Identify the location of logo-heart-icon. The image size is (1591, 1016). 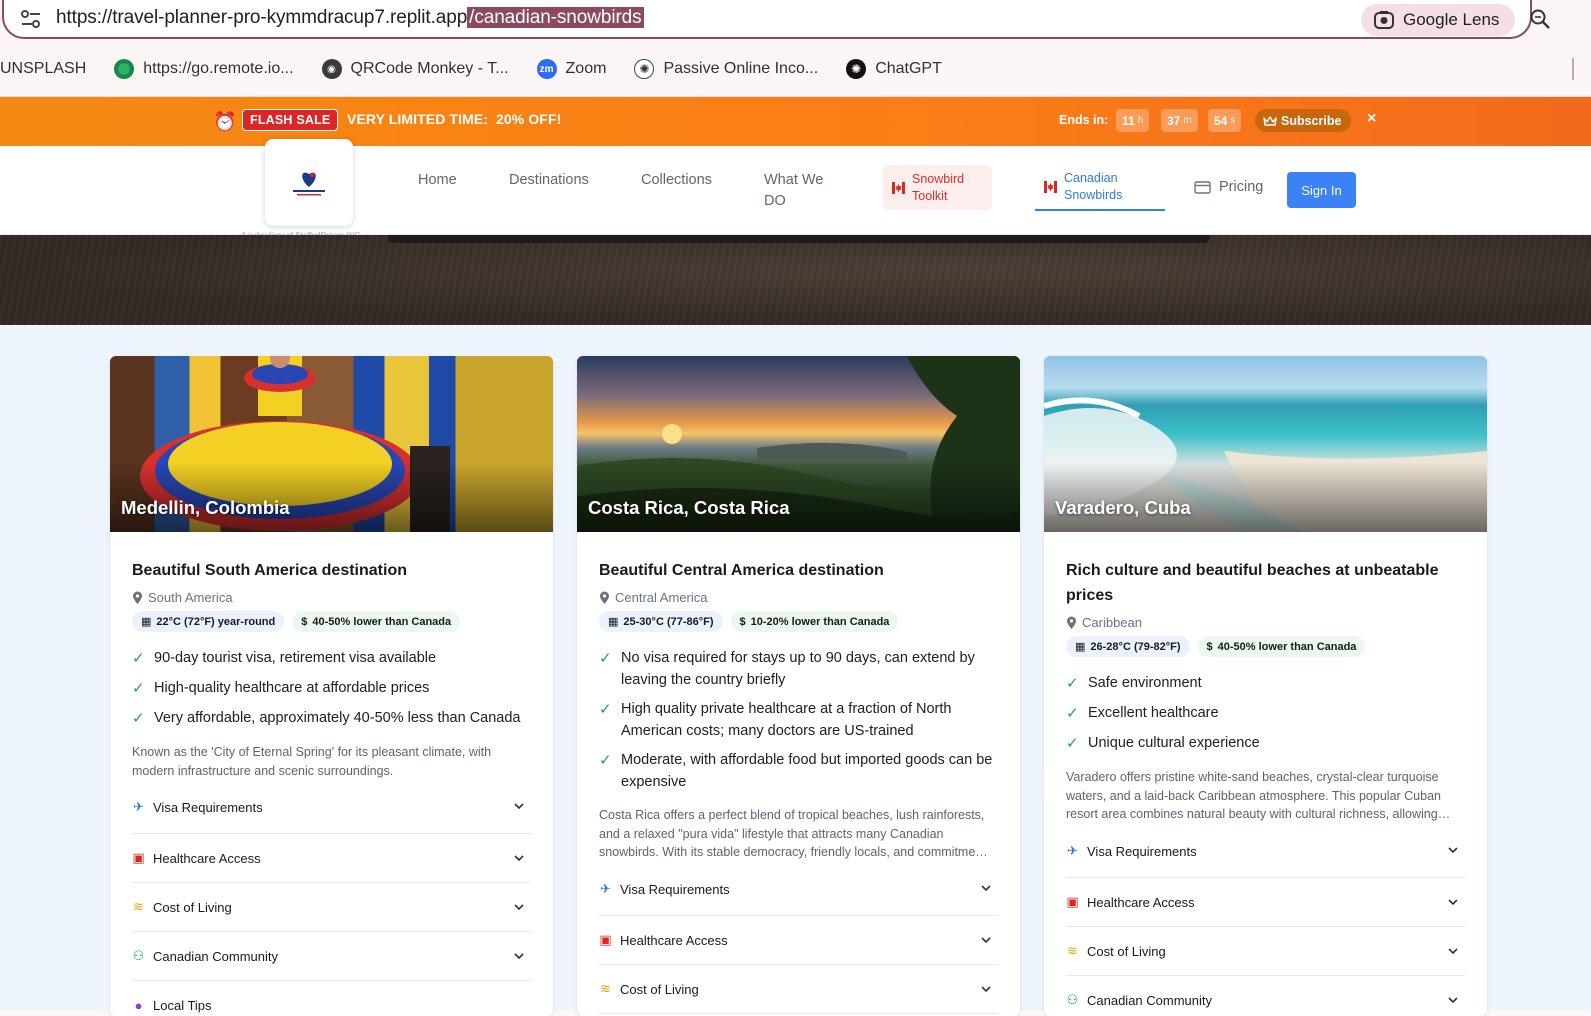
(309, 183).